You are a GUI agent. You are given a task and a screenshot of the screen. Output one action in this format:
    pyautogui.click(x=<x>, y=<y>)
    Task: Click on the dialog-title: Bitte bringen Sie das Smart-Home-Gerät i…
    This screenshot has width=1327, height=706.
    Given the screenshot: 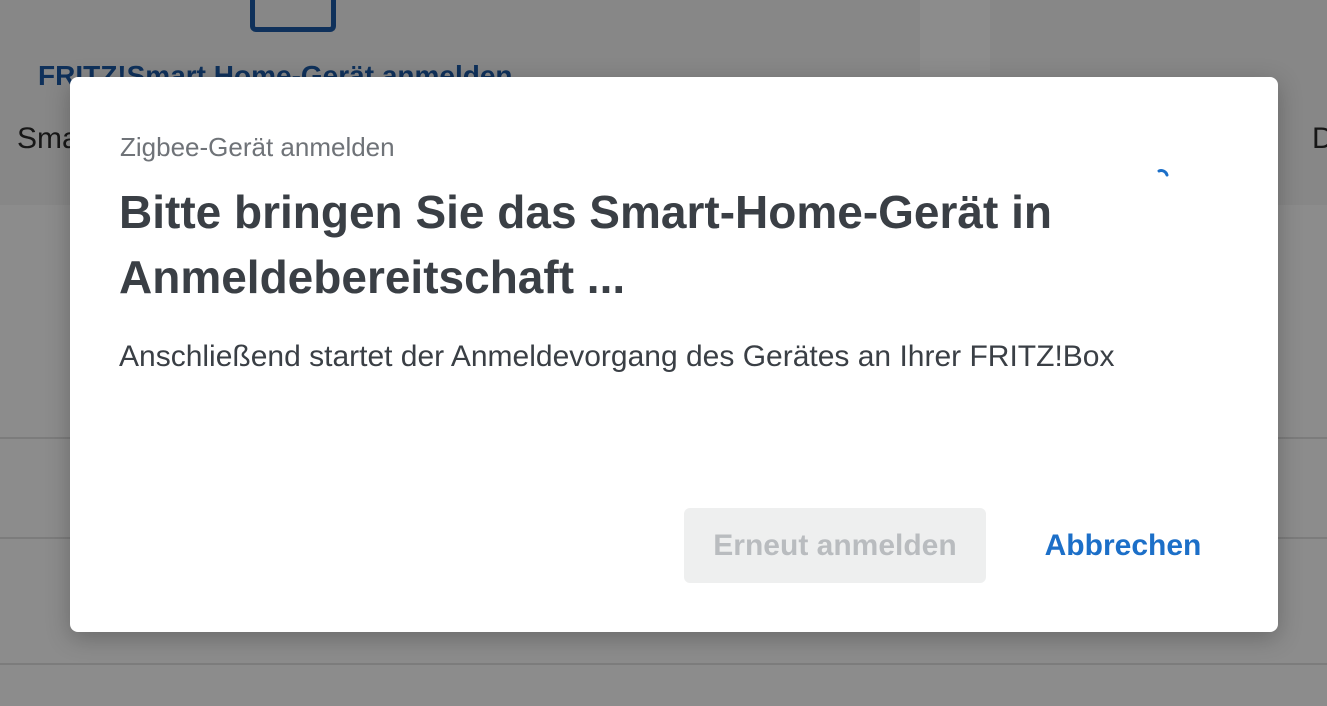 What is the action you would take?
    pyautogui.click(x=585, y=244)
    